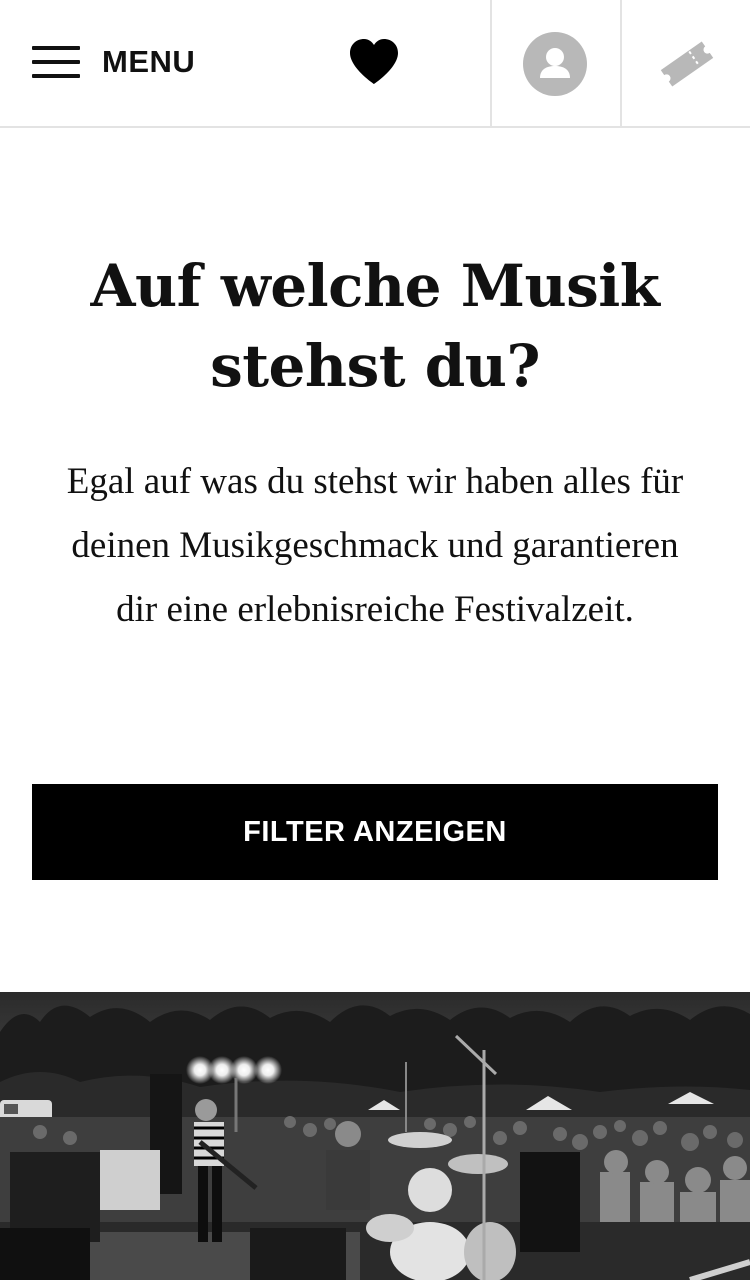  Describe the element at coordinates (687, 64) in the screenshot. I see `ticket-icon` at that location.